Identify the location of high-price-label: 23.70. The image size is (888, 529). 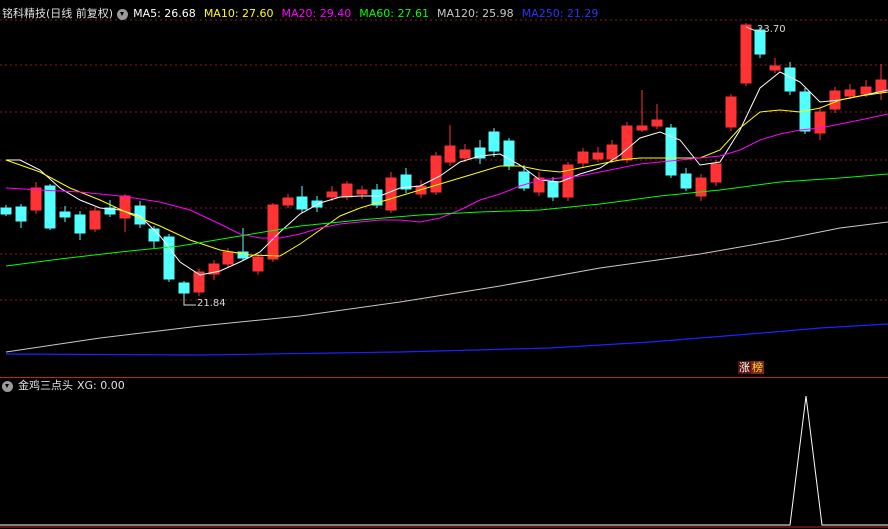
(771, 29).